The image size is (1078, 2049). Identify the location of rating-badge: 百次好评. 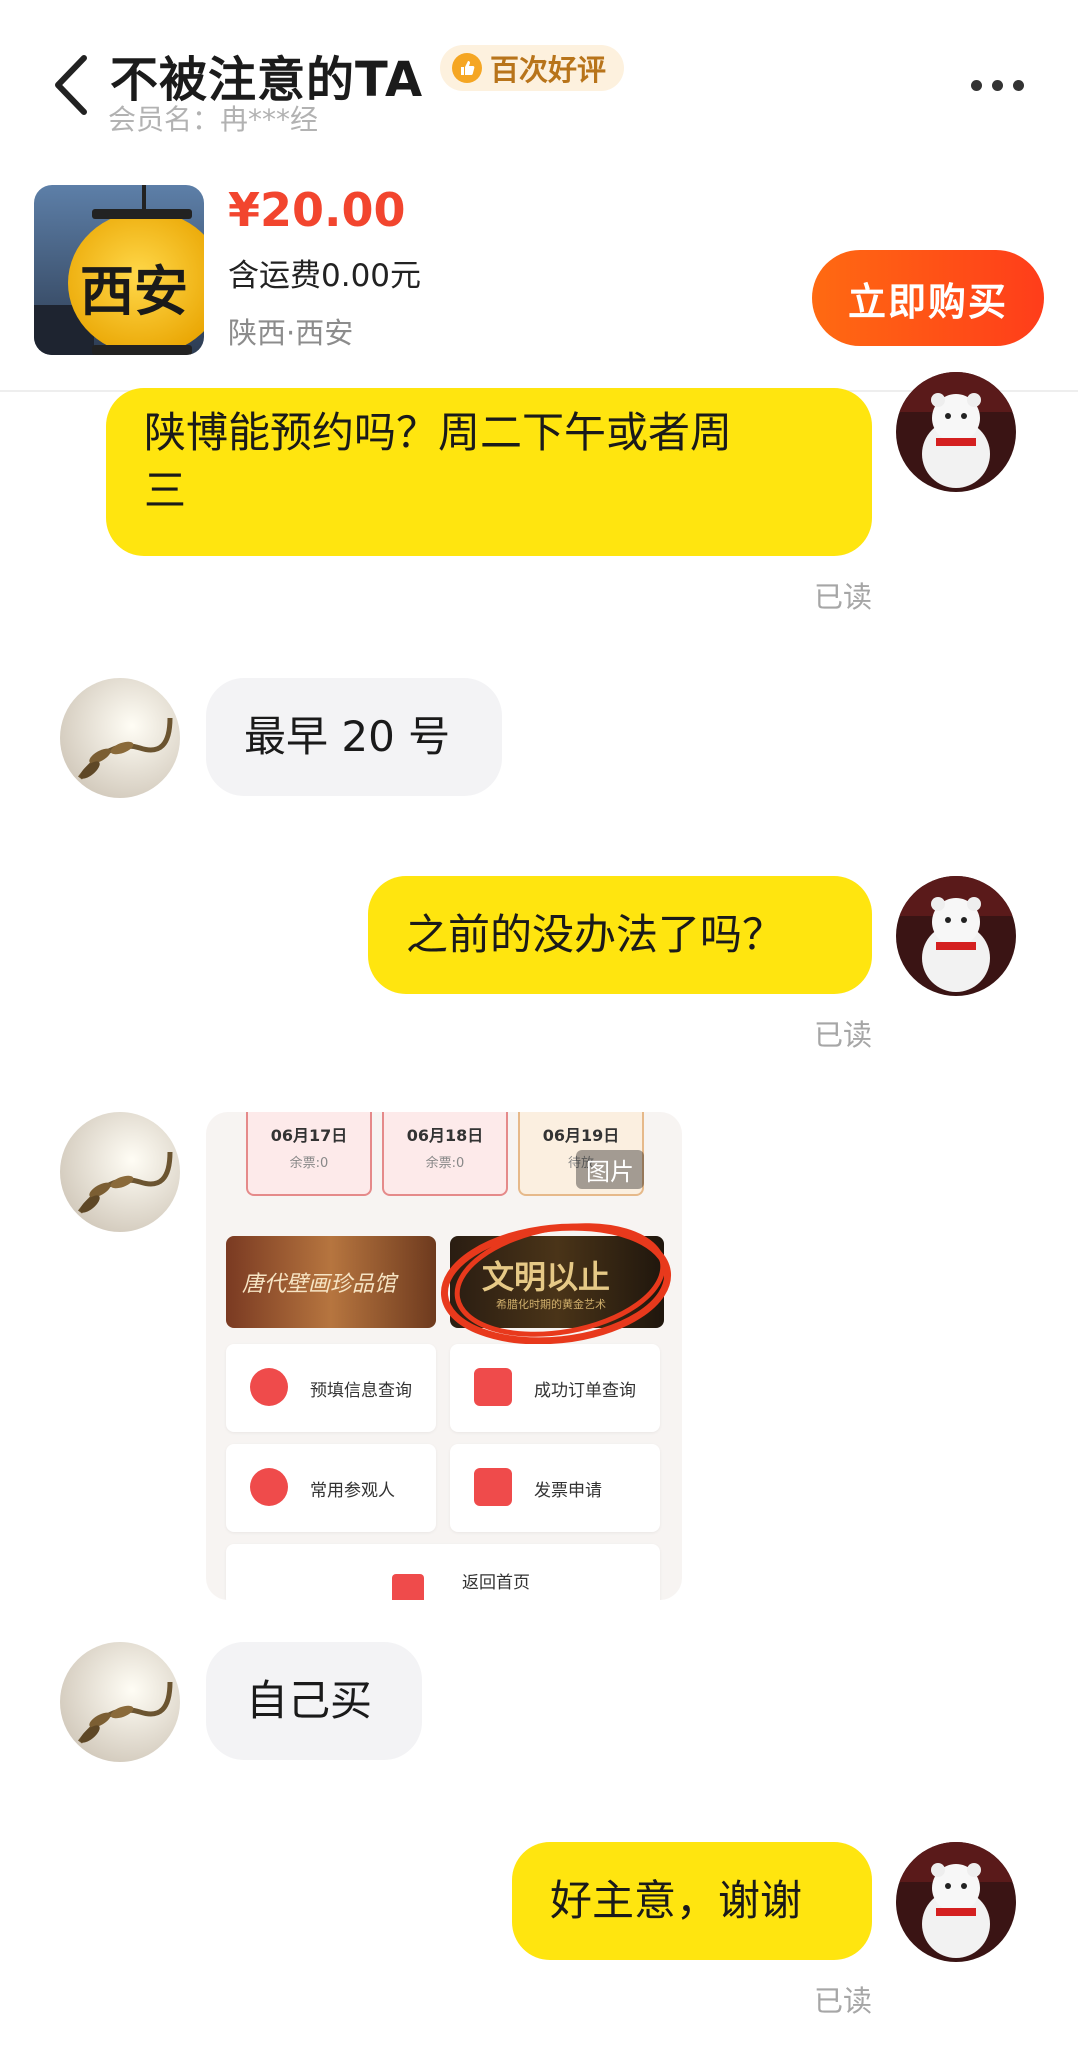
(532, 68).